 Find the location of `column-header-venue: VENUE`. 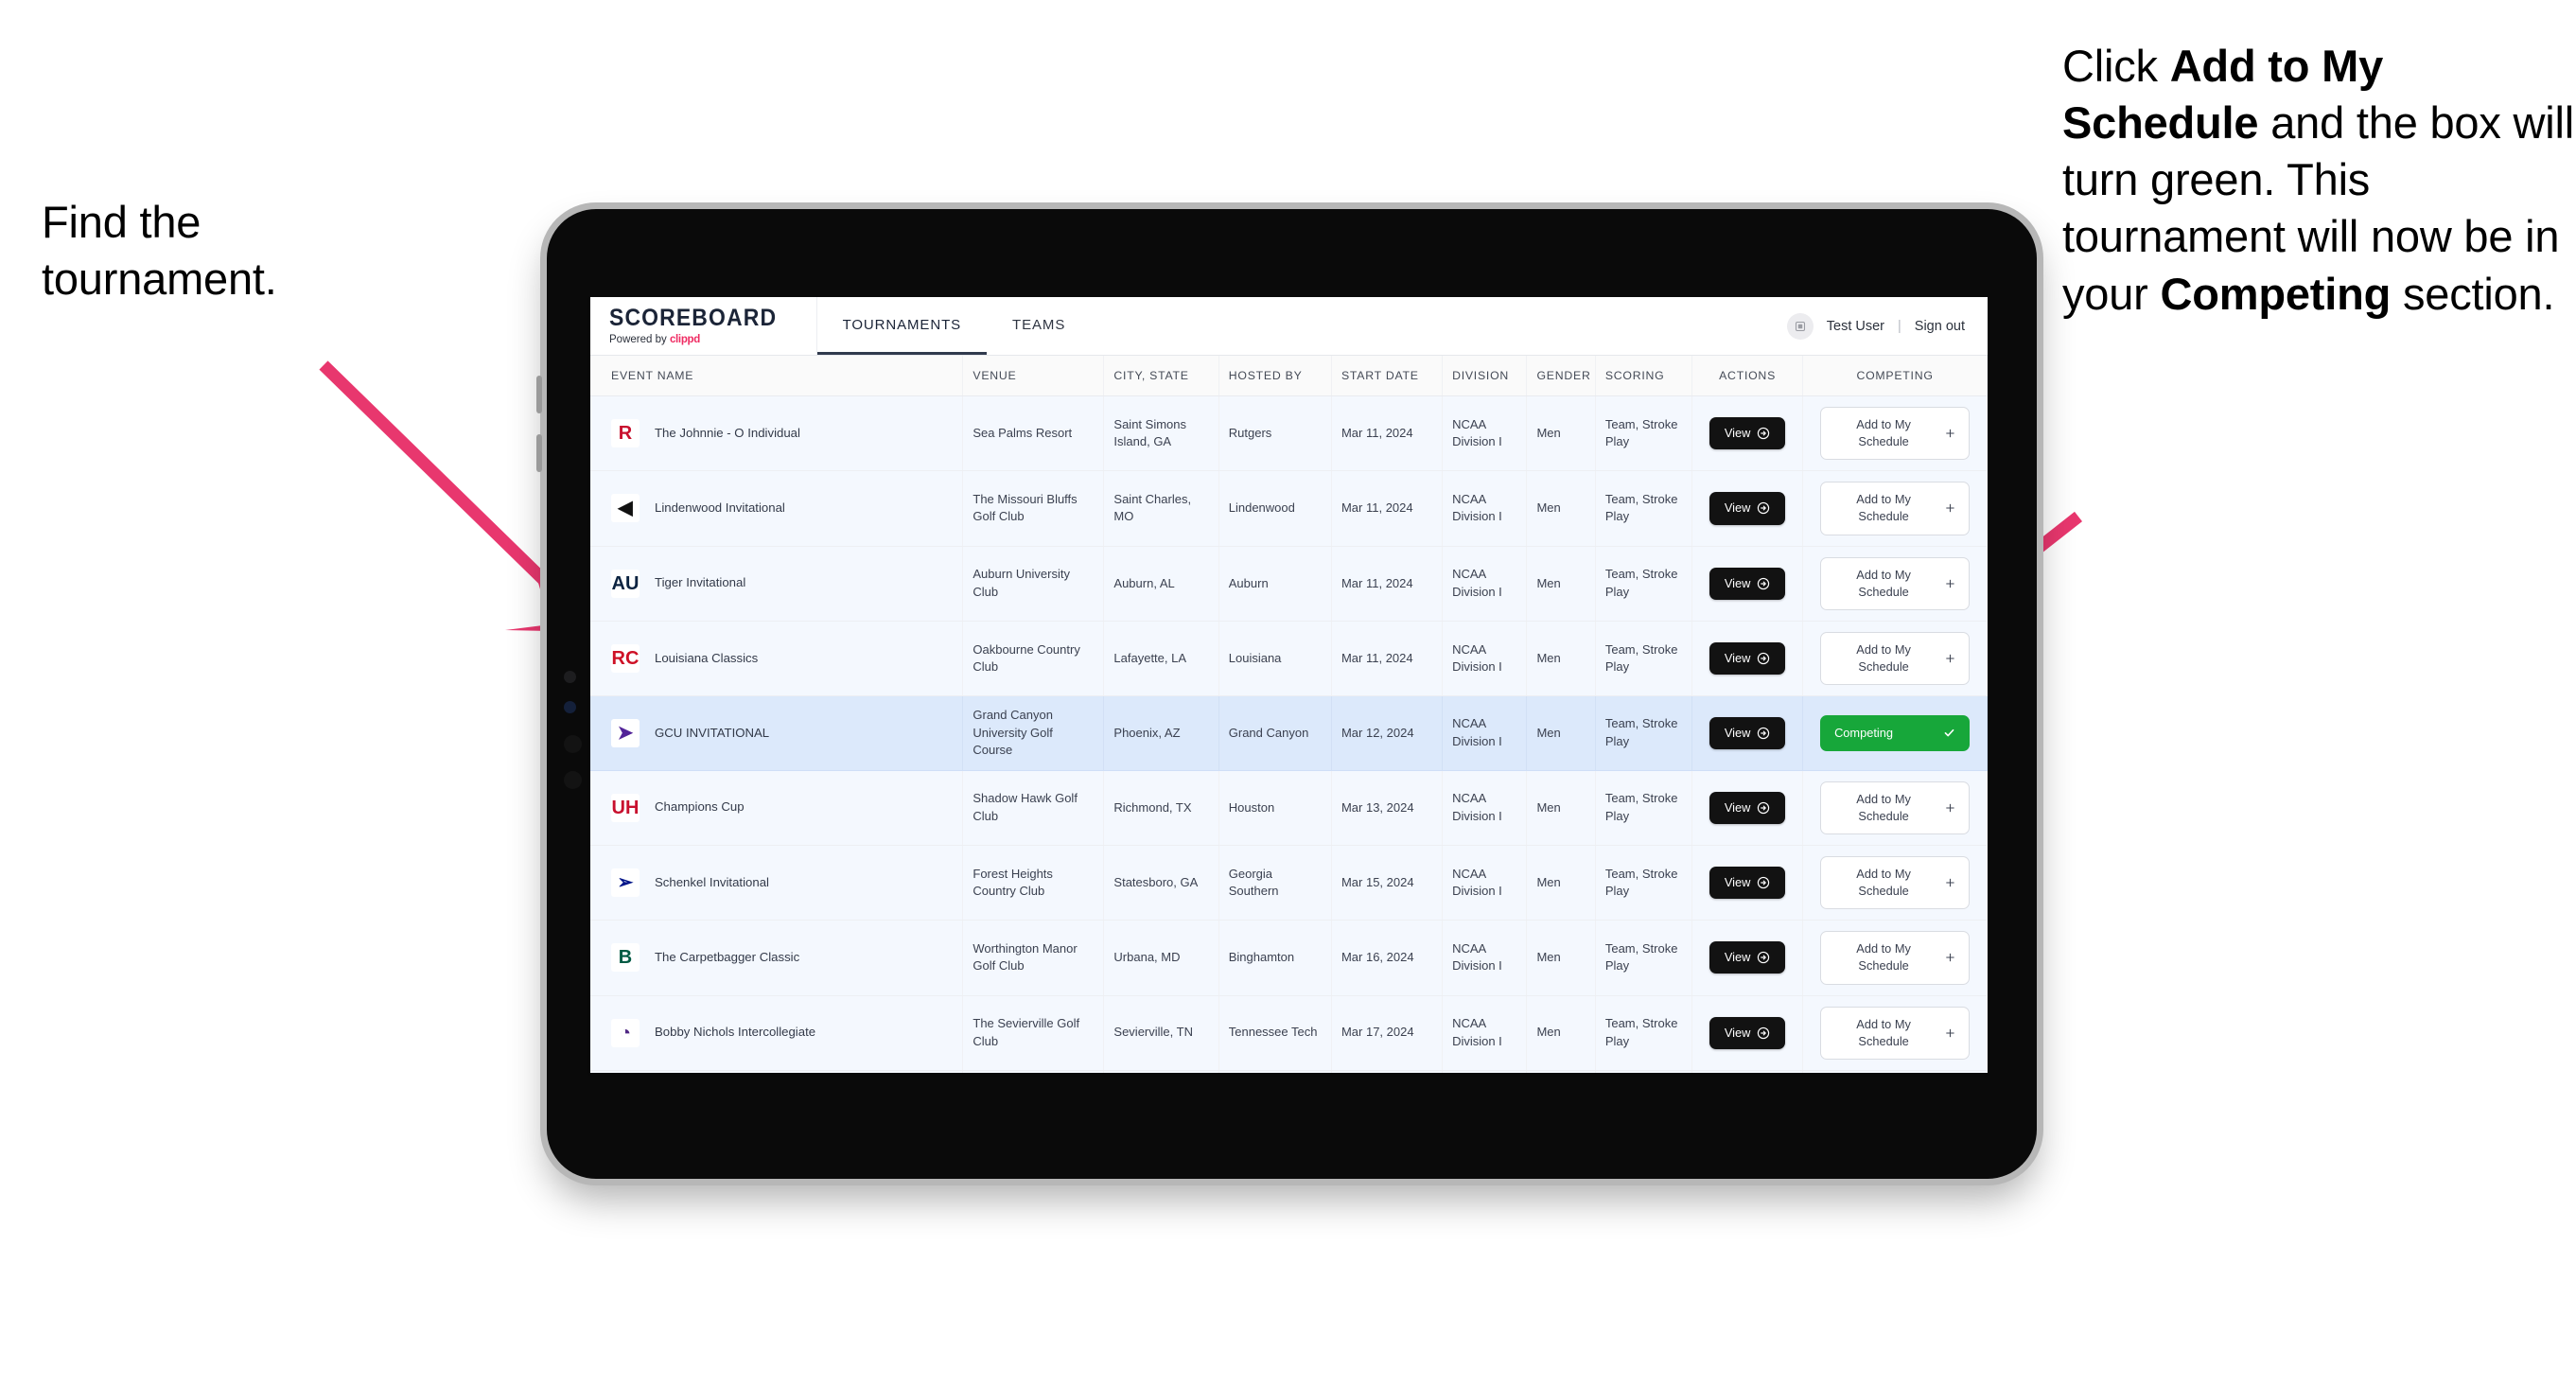

column-header-venue: VENUE is located at coordinates (1034, 376).